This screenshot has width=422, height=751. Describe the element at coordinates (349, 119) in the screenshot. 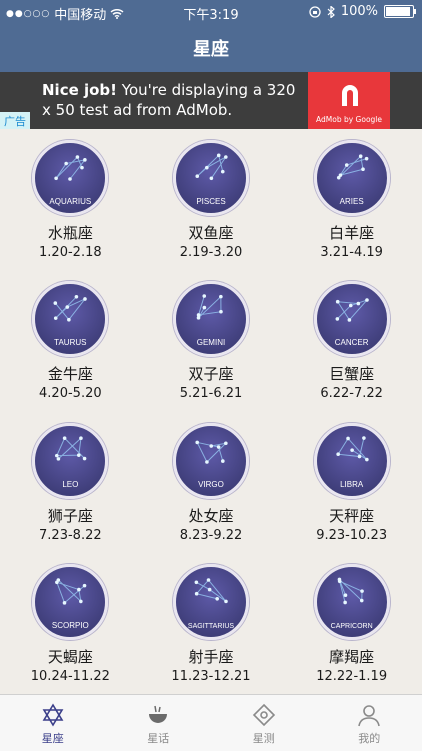

I see `admob-brand: AdMob by Google` at that location.